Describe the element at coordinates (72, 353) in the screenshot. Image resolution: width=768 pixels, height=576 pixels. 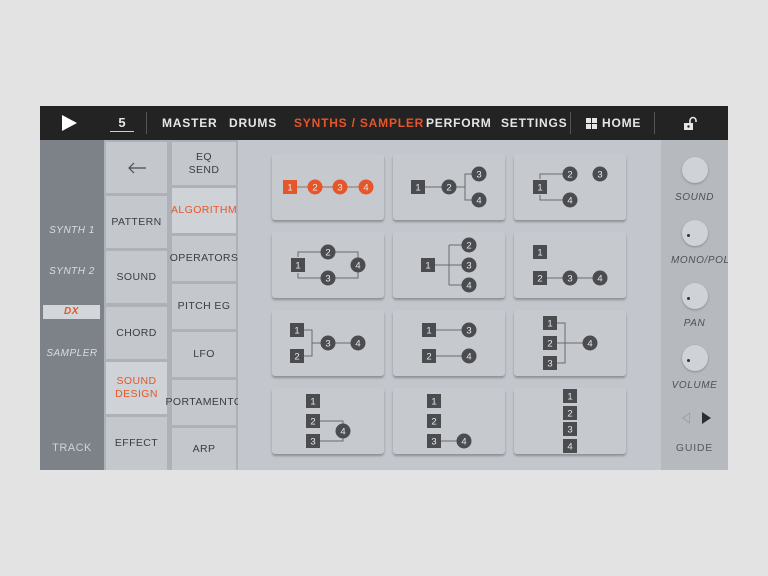
I see `track-sampler: SAMPLER` at that location.